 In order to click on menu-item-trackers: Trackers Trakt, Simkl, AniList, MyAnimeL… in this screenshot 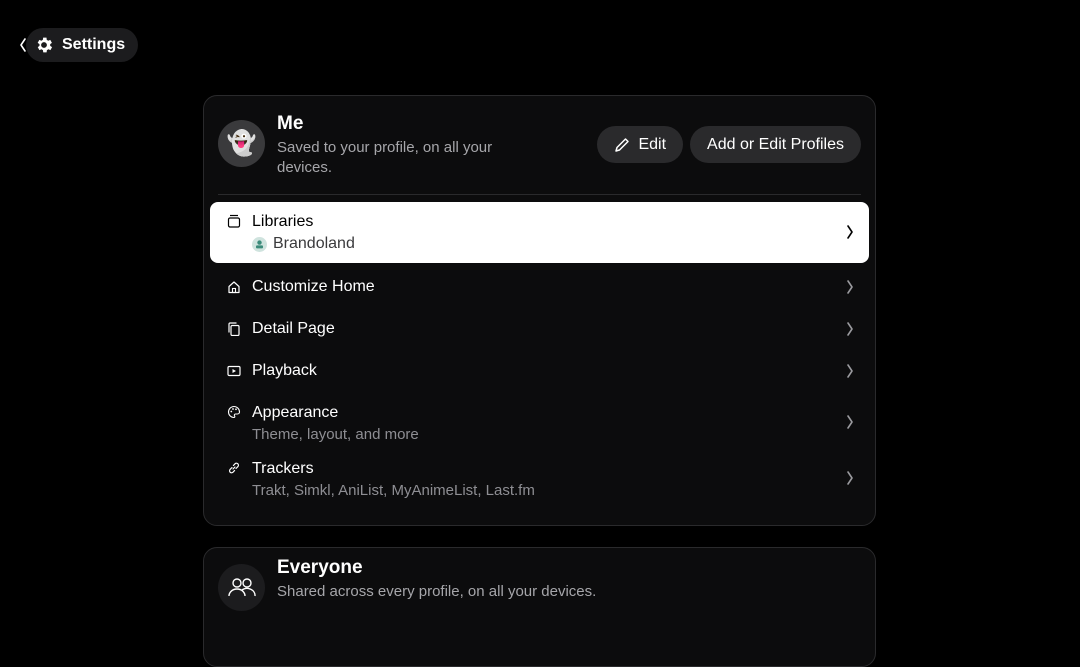, I will do `click(539, 486)`.